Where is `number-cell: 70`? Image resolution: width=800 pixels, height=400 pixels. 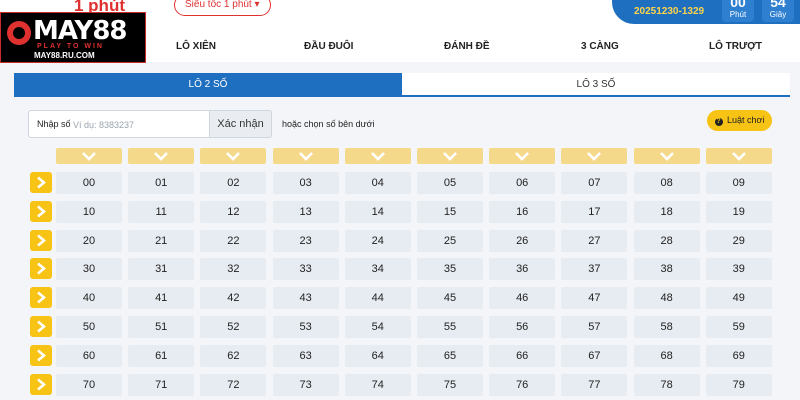 number-cell: 70 is located at coordinates (89, 384).